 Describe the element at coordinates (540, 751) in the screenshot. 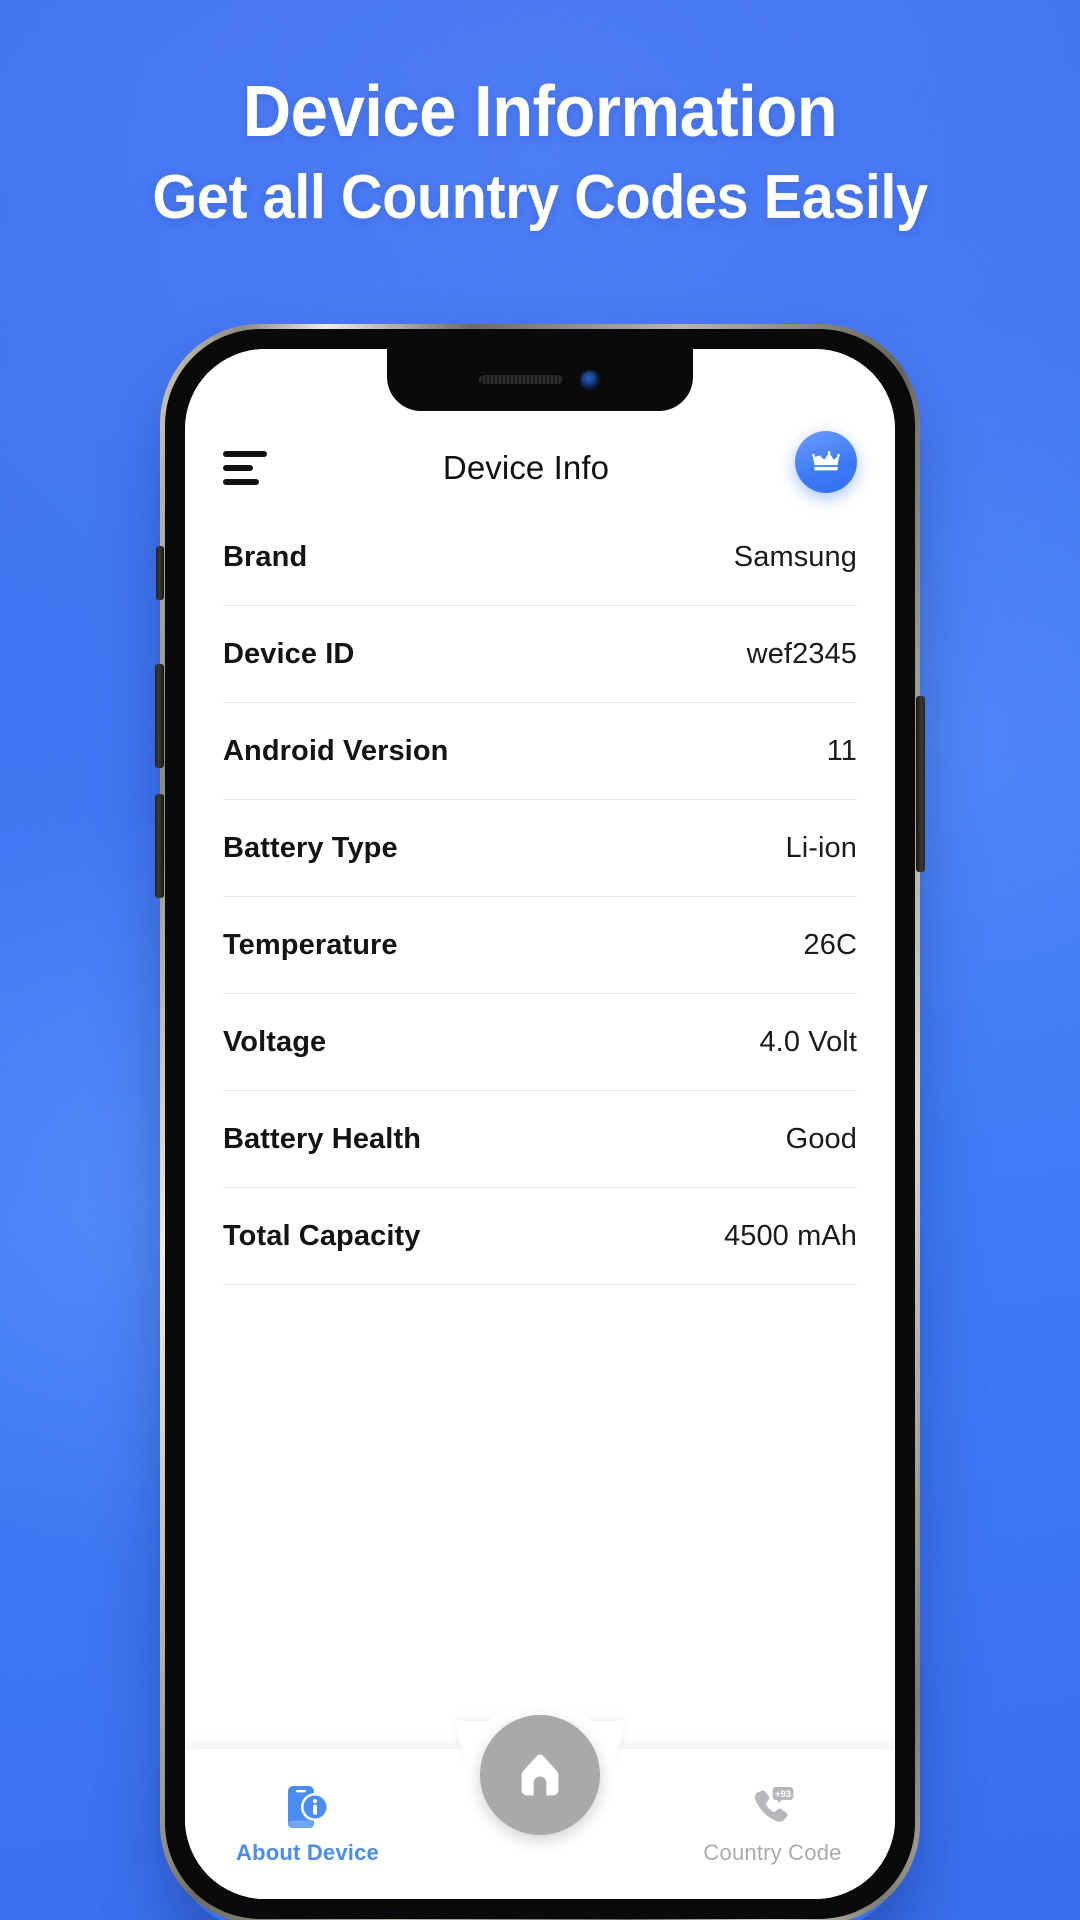

I see `table-row: Android Version 11` at that location.